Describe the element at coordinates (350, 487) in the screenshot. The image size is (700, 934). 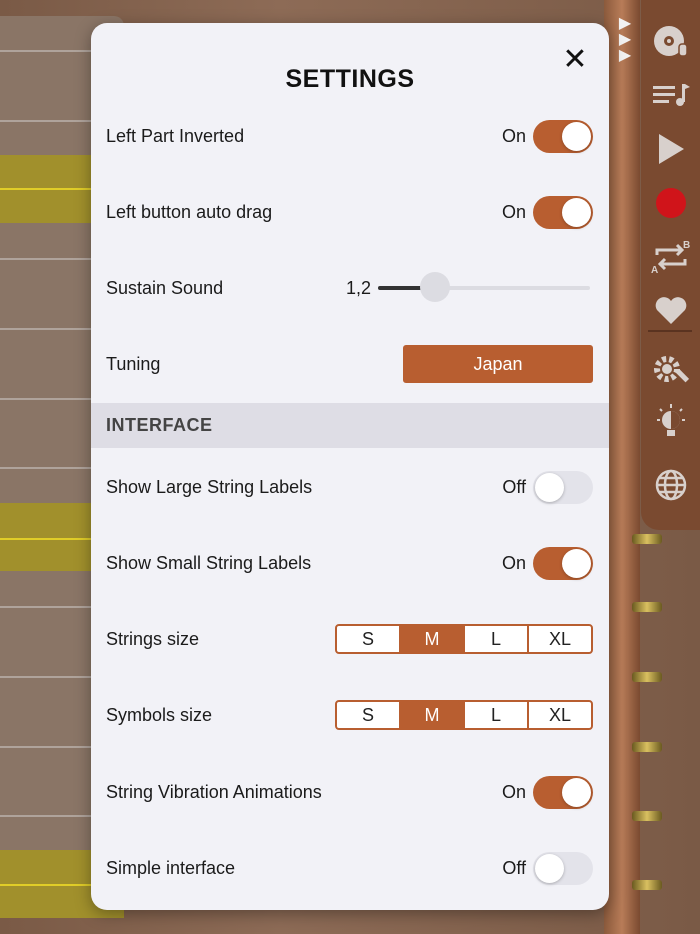
I see `setting-row-show-large-string-labels: Show Large String Labels Off` at that location.